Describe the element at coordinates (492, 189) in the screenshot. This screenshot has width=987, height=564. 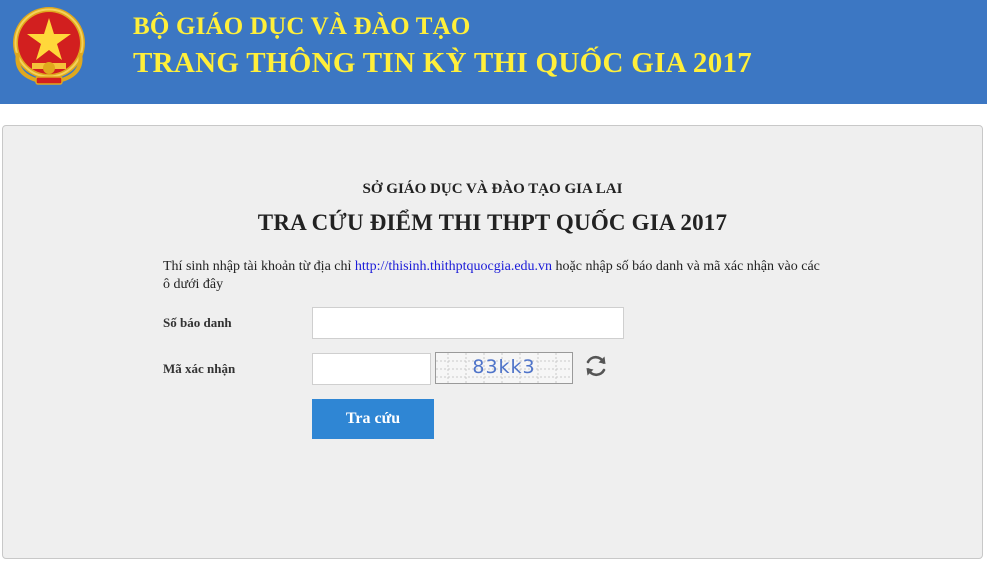
I see `department-name: SỞ GIÁO DỤC VÀ ĐÀO TẠO GIA LAI` at that location.